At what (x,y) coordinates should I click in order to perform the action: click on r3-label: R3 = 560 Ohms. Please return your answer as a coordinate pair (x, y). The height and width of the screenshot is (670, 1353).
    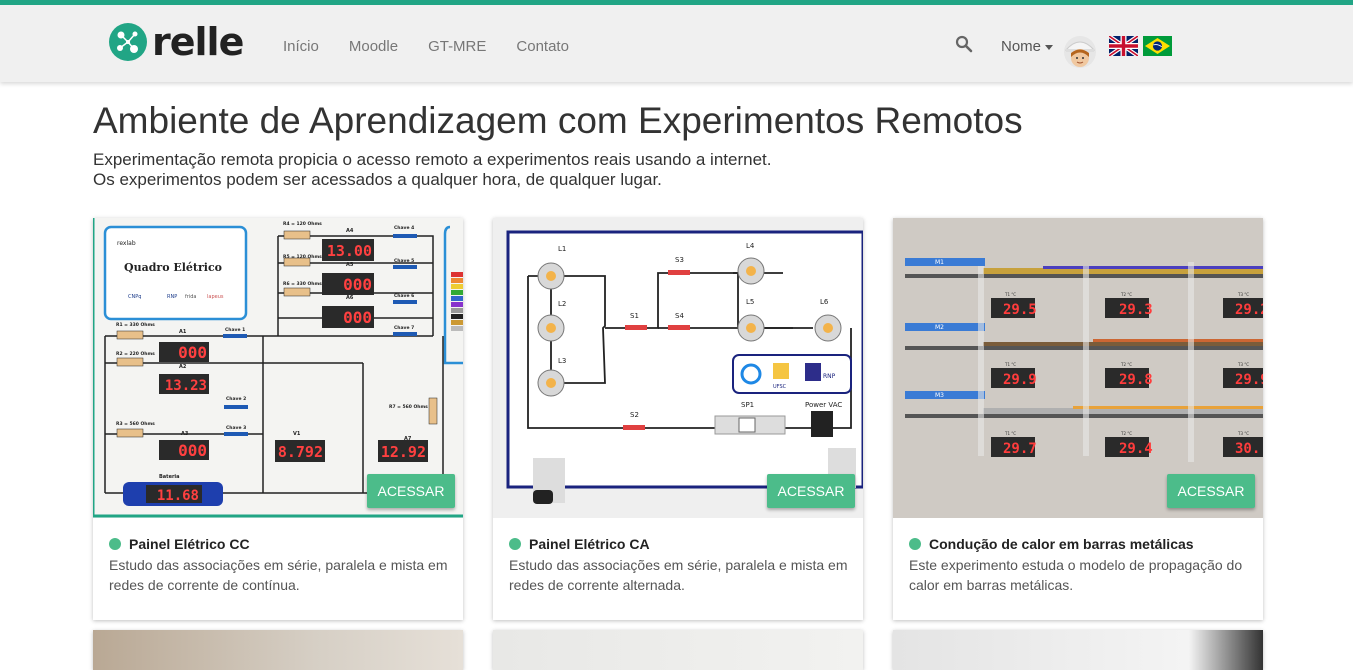
    Looking at the image, I should click on (135, 424).